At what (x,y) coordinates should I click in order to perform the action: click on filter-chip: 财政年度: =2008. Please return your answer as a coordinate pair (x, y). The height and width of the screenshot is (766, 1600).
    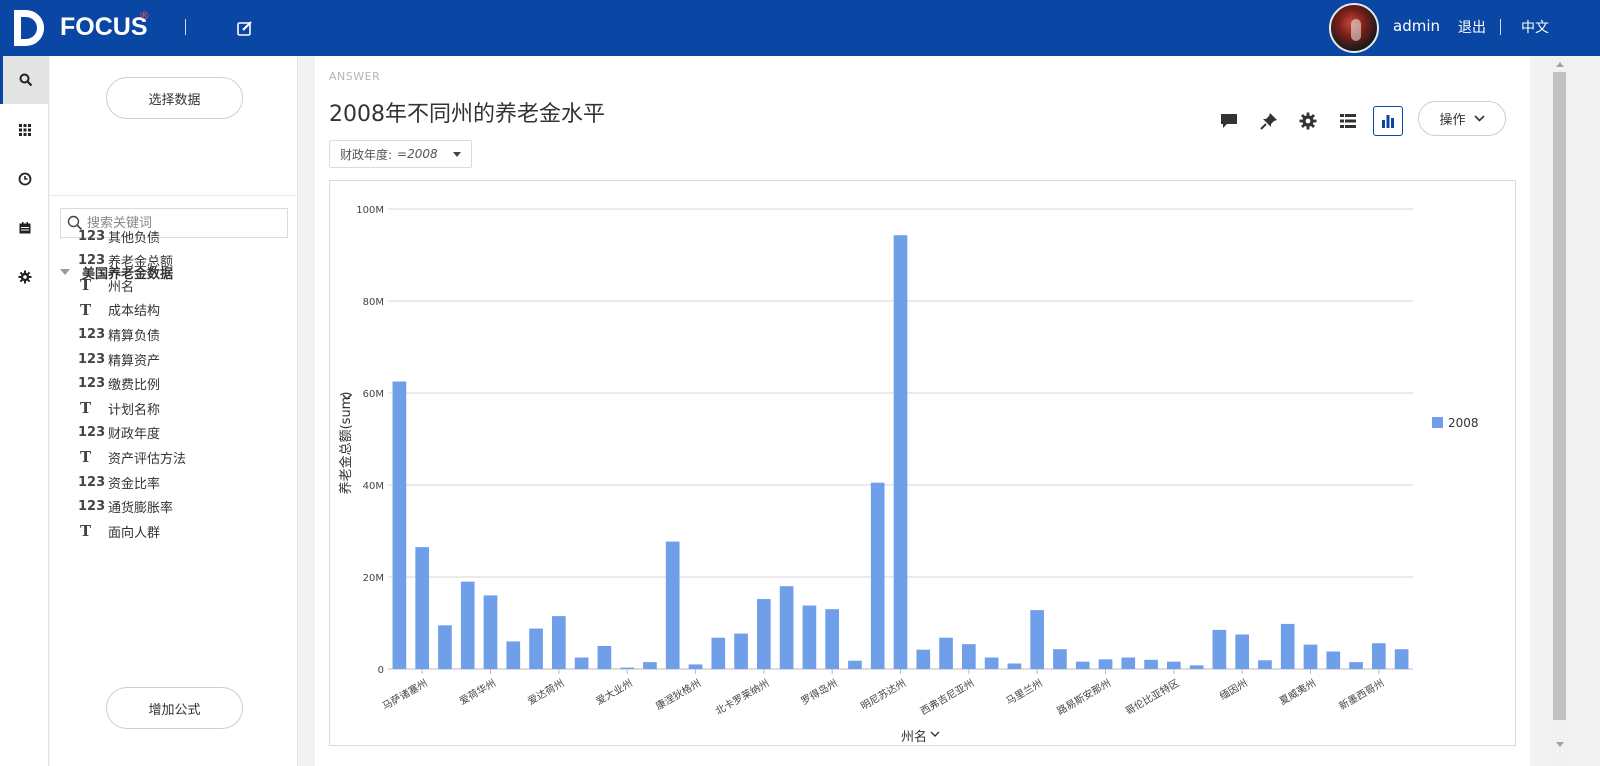
    Looking at the image, I should click on (400, 154).